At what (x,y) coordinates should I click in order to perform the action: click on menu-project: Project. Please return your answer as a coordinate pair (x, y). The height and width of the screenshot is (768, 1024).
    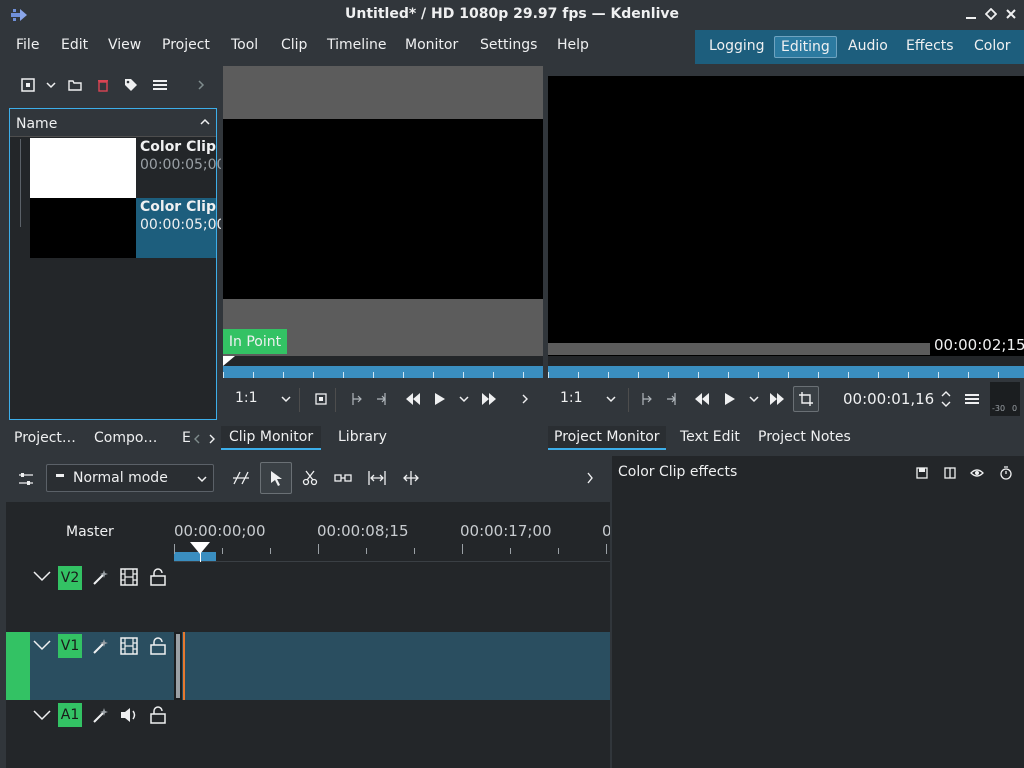
    Looking at the image, I should click on (186, 45).